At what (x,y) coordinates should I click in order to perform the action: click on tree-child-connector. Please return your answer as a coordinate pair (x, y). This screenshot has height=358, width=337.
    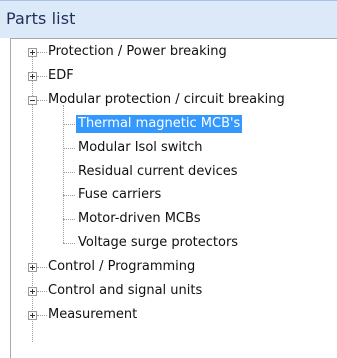
    Looking at the image, I should click on (63, 174).